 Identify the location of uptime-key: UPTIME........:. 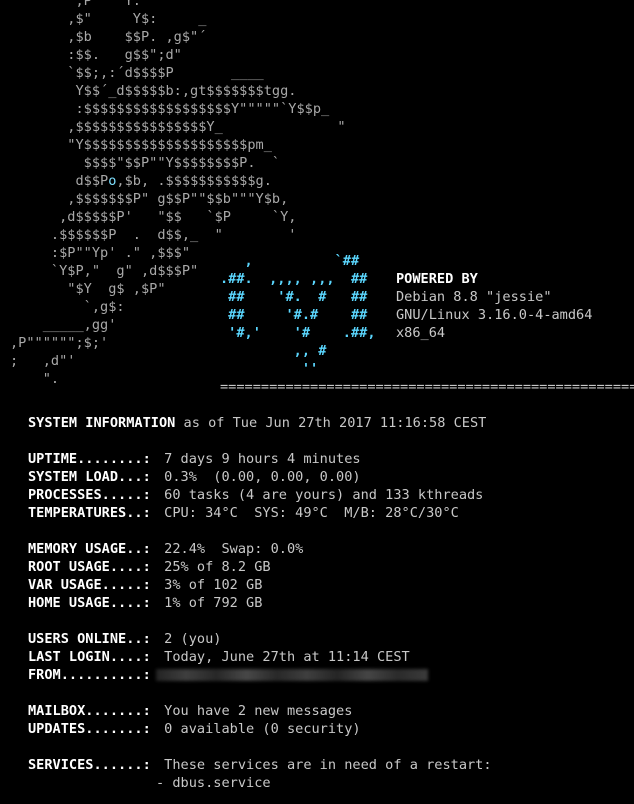
(89, 459).